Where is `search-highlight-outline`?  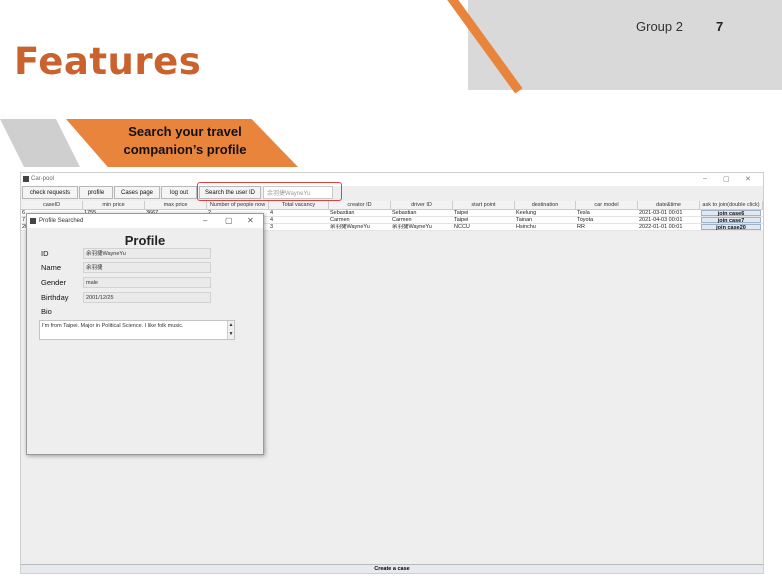
search-highlight-outline is located at coordinates (269, 191).